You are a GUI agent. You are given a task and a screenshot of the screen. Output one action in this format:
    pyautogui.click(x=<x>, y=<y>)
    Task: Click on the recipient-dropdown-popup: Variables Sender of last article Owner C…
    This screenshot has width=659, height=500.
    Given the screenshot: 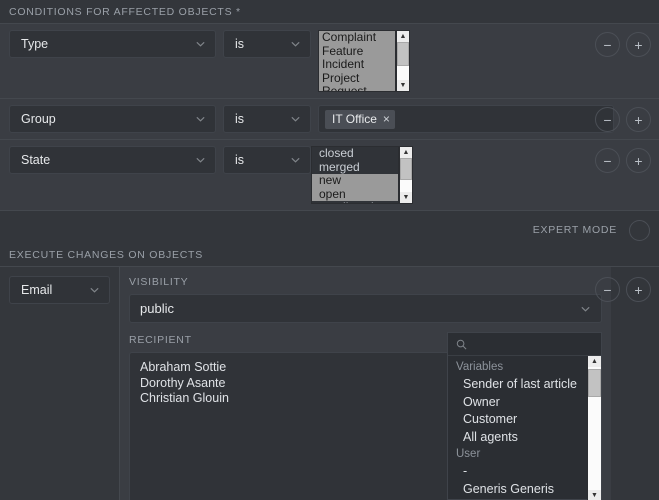 What is the action you would take?
    pyautogui.click(x=524, y=416)
    